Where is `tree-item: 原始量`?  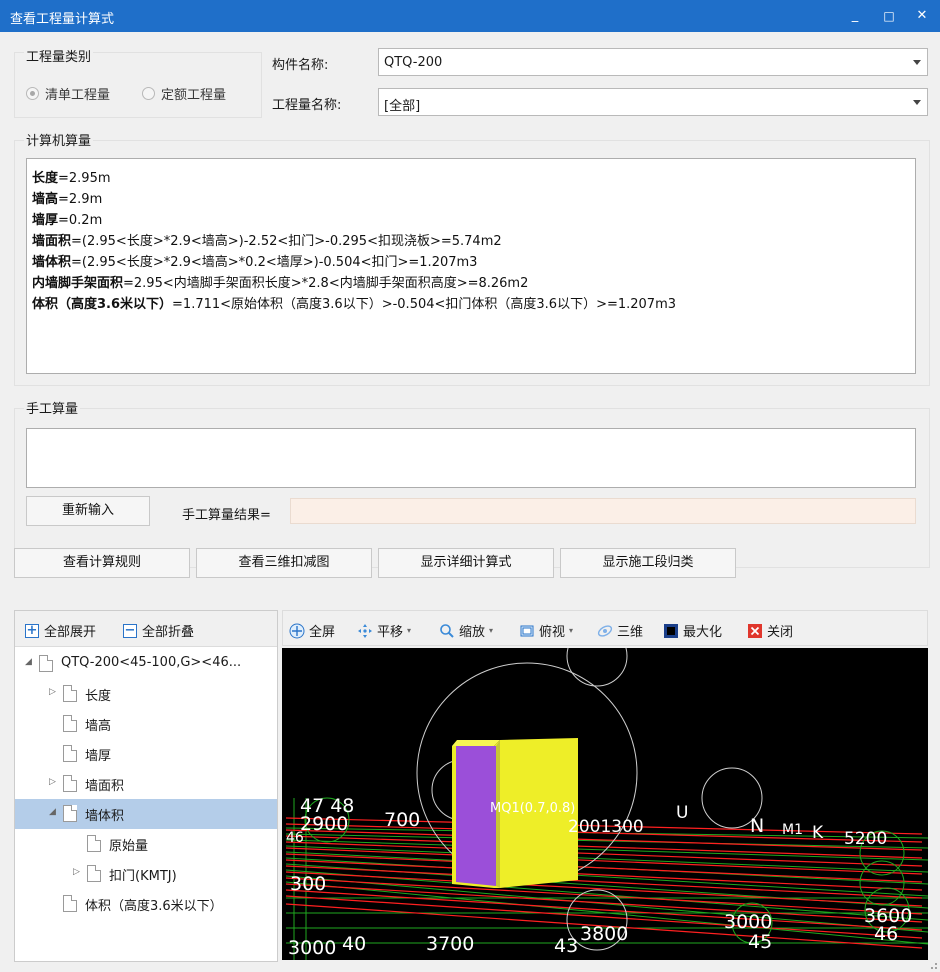
tree-item: 原始量 is located at coordinates (146, 844).